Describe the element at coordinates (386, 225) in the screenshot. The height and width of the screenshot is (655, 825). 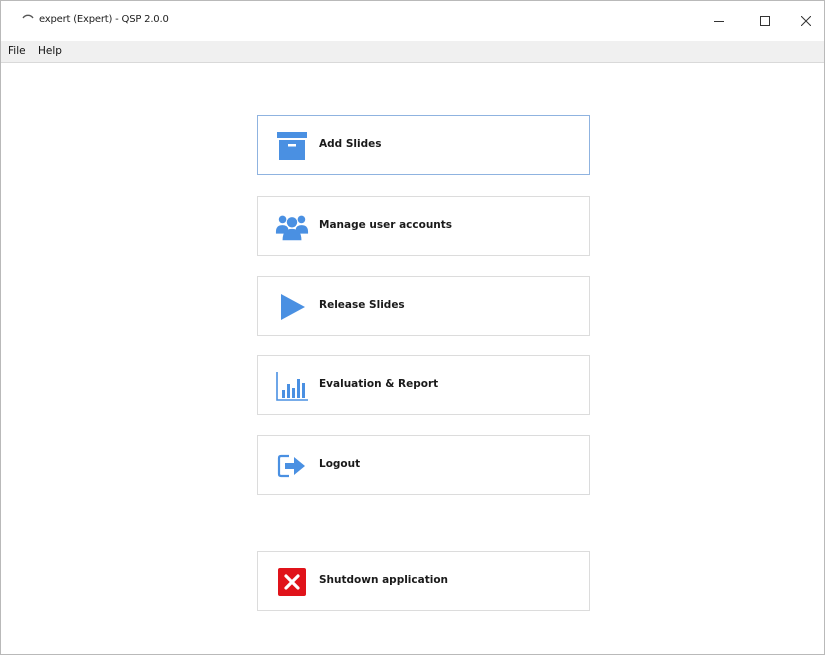
I see `manage-user-accounts-label: Manage user accounts` at that location.